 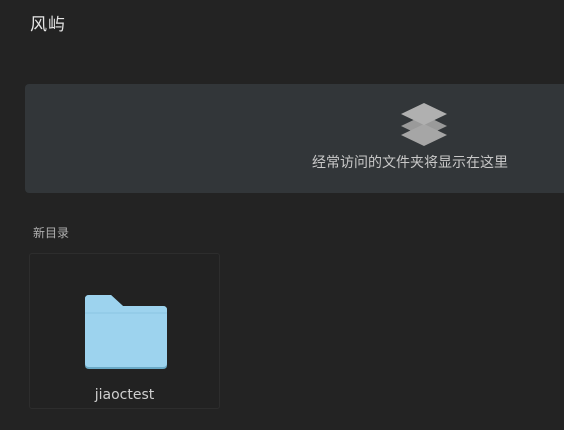 I want to click on folder-name: jiaoctest, so click(x=124, y=395).